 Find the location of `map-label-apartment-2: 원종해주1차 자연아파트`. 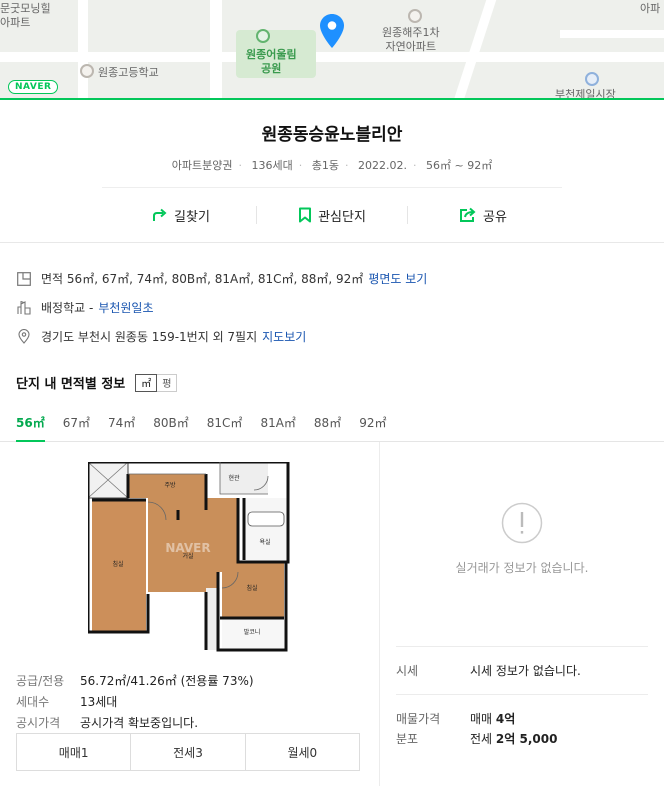

map-label-apartment-2: 원종해주1차 자연아파트 is located at coordinates (411, 39).